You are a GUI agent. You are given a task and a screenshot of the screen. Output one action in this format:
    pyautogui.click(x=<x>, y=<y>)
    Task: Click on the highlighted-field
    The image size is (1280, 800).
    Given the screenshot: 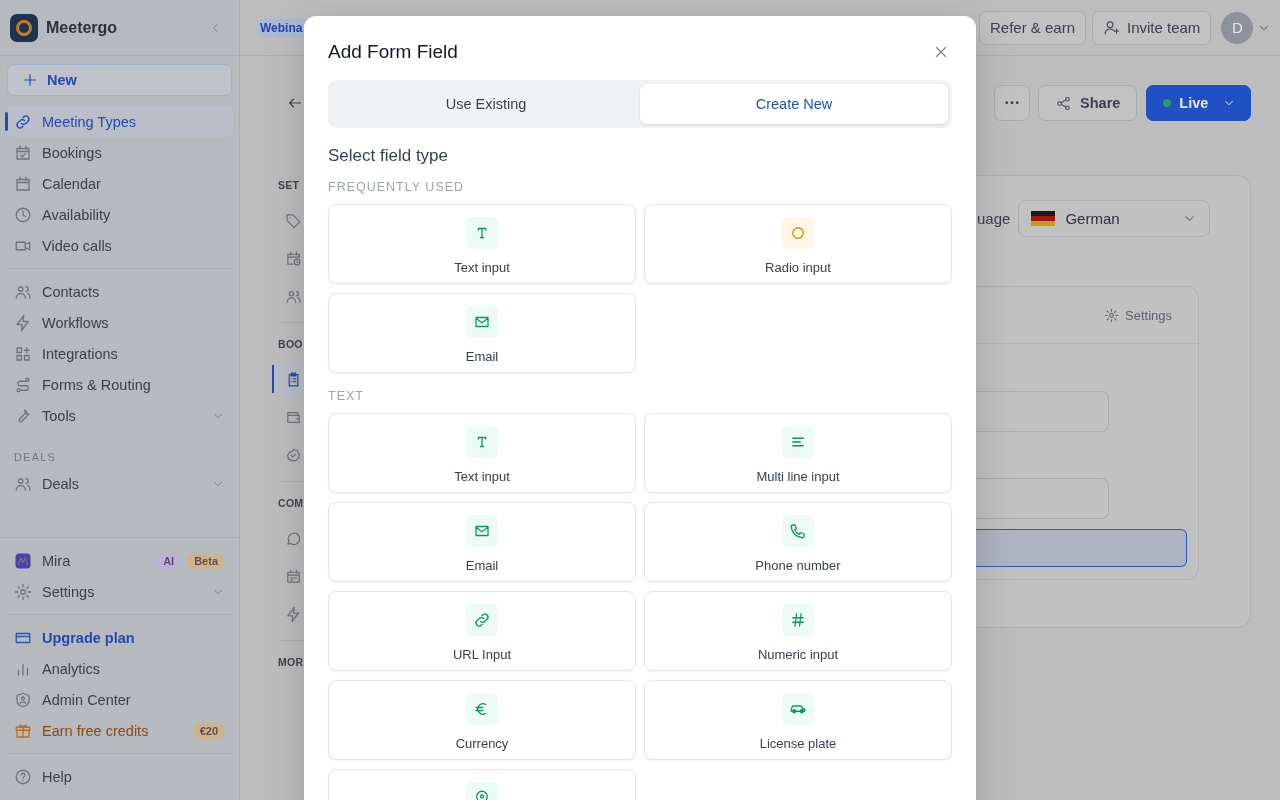 What is the action you would take?
    pyautogui.click(x=1081, y=548)
    